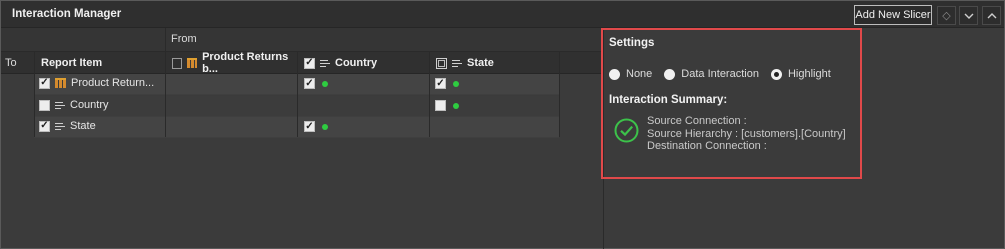 The height and width of the screenshot is (249, 1005). What do you see at coordinates (614, 74) in the screenshot?
I see `radio-none` at bounding box center [614, 74].